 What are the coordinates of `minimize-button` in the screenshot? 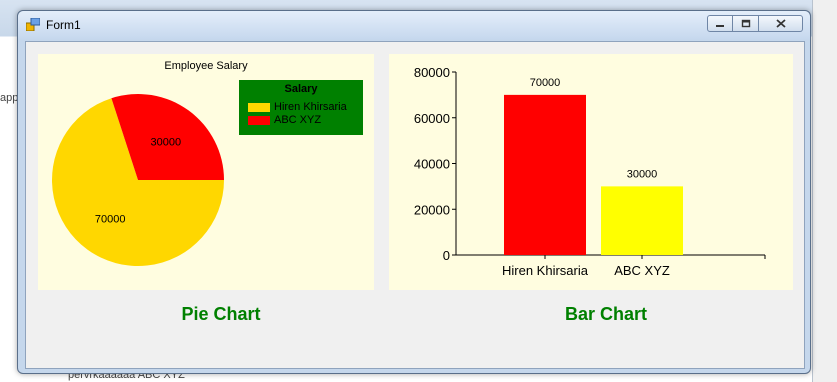 It's located at (720, 23).